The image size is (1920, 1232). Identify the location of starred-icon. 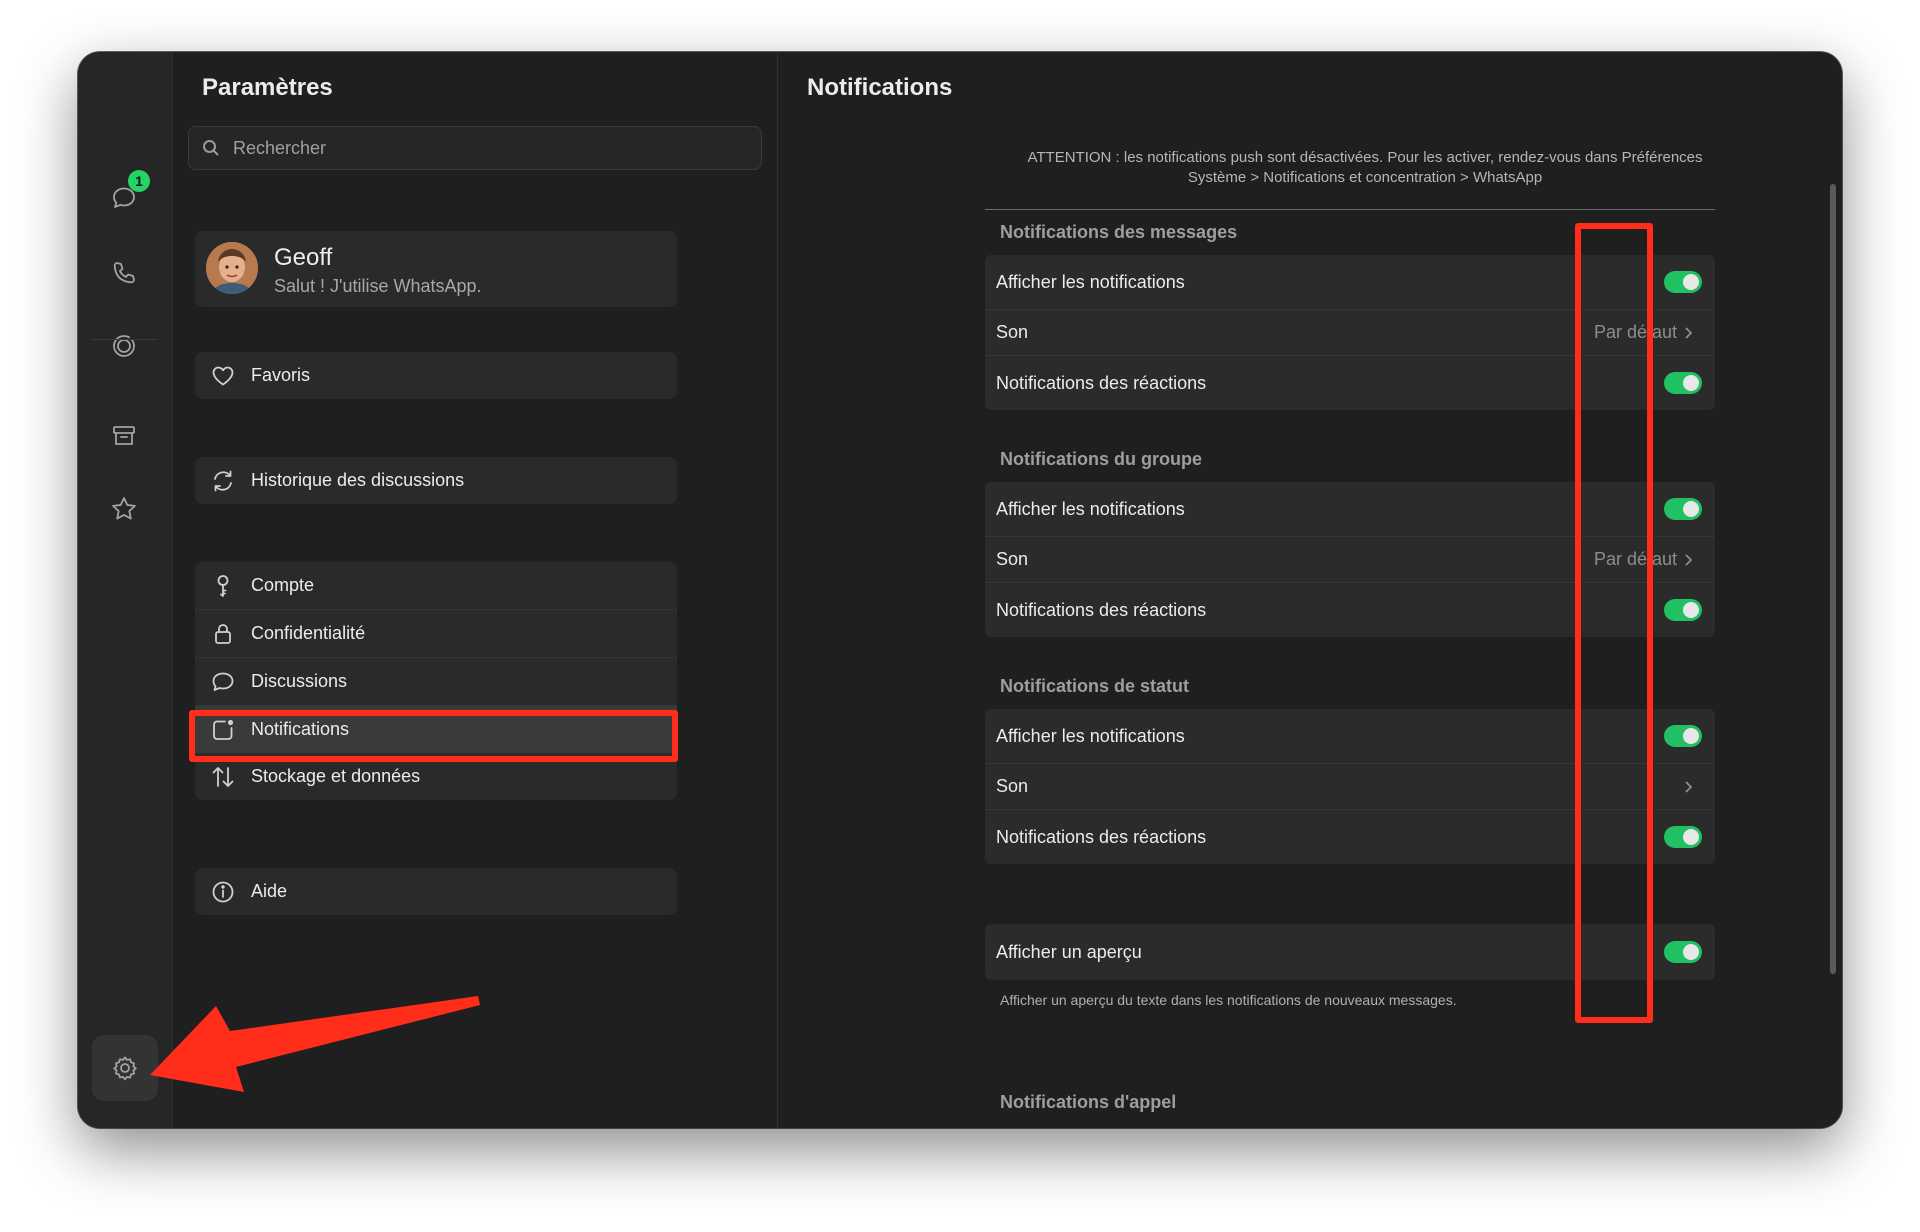
(124, 508).